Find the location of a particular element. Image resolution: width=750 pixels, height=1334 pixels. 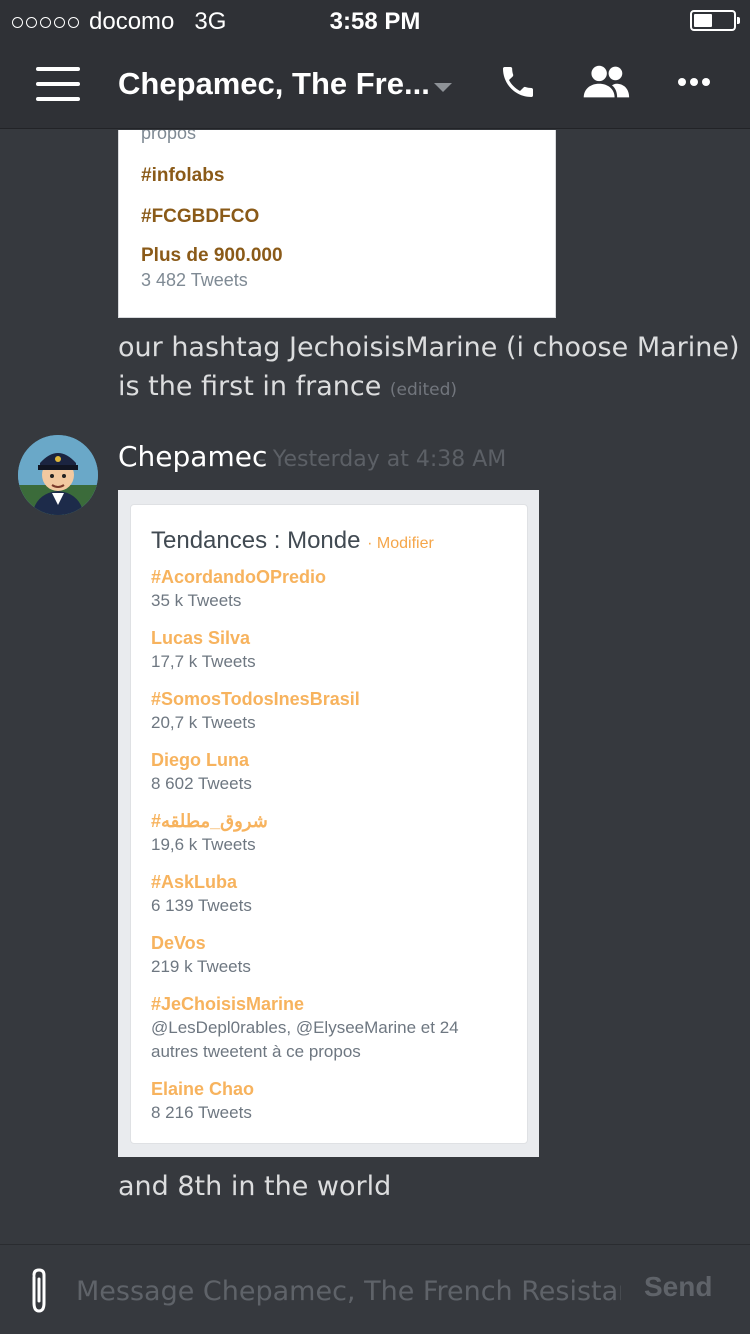

phone-icon is located at coordinates (523, 84).